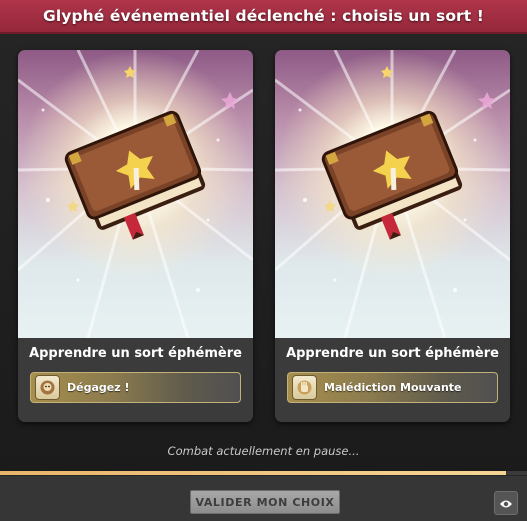 The width and height of the screenshot is (527, 521). Describe the element at coordinates (98, 387) in the screenshot. I see `spell-name: Dégagez !` at that location.